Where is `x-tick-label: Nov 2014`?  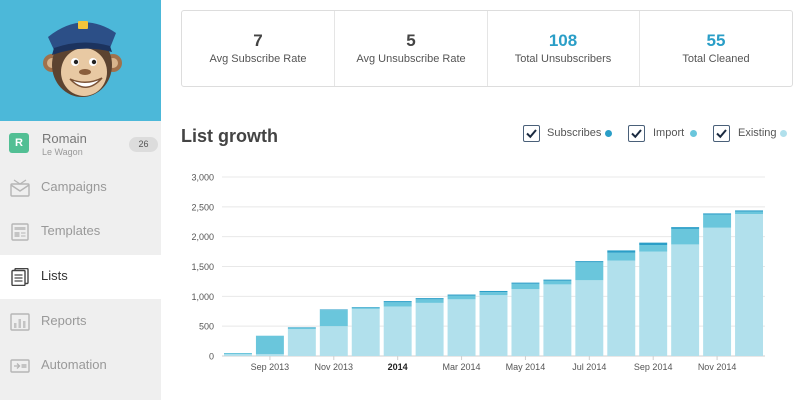 x-tick-label: Nov 2014 is located at coordinates (717, 367).